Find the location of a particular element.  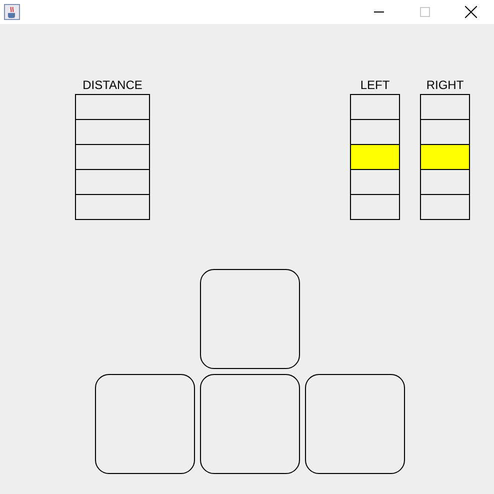

meter-label: RIGHT is located at coordinates (445, 86).